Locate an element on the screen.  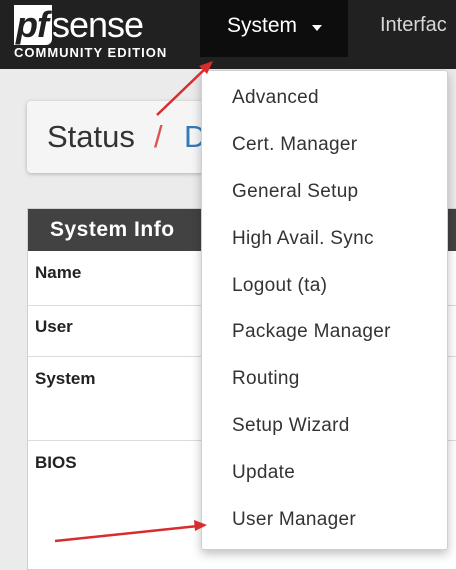
annotation-arrow-to-system is located at coordinates (184, 88).